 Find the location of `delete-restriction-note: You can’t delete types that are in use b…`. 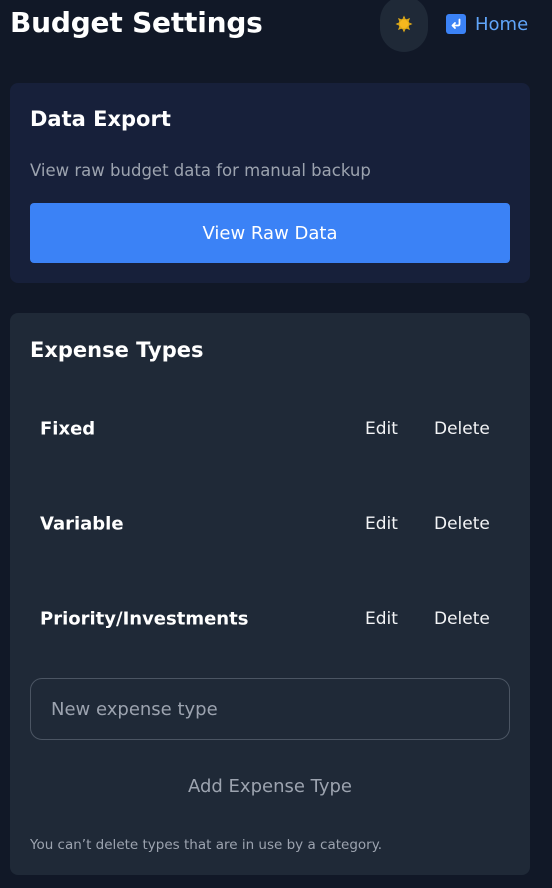

delete-restriction-note: You can’t delete types that are in use b… is located at coordinates (206, 845).